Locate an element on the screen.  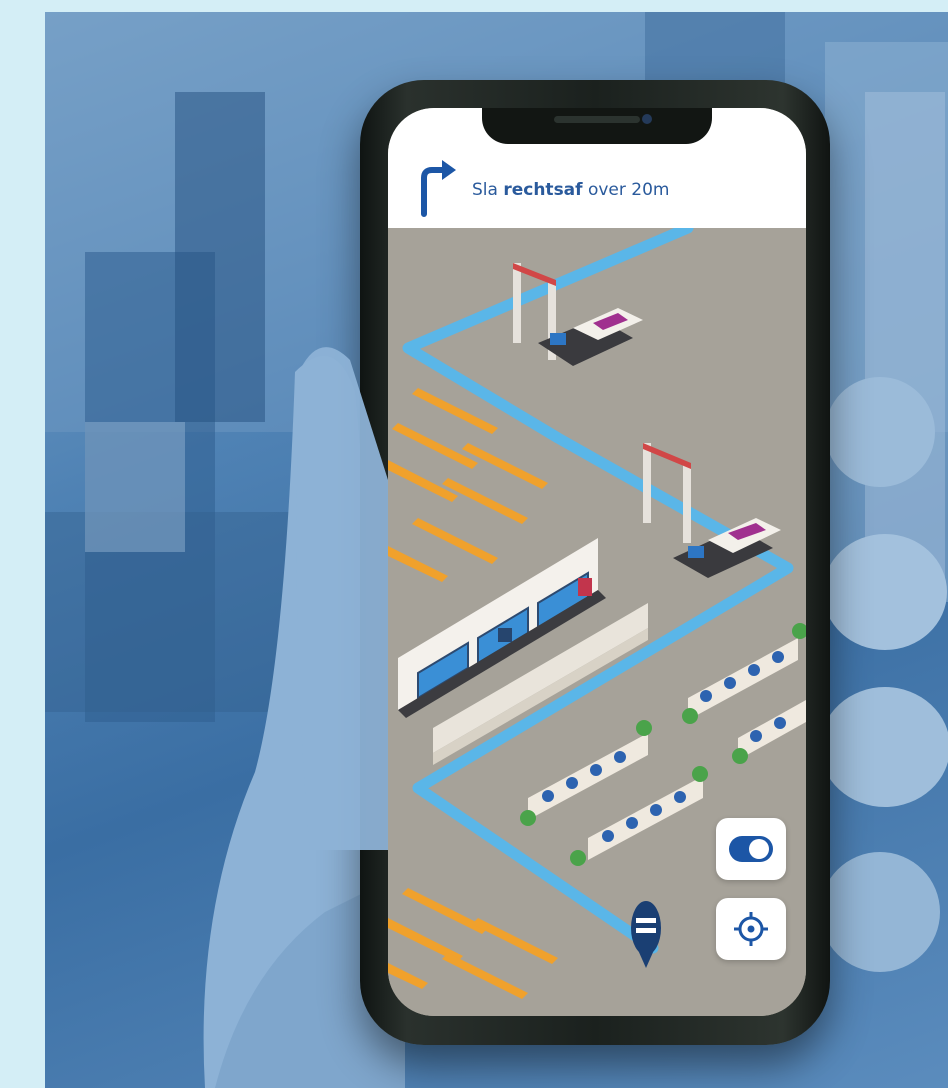
instruction-direction: rechtsaf is located at coordinates (543, 190).